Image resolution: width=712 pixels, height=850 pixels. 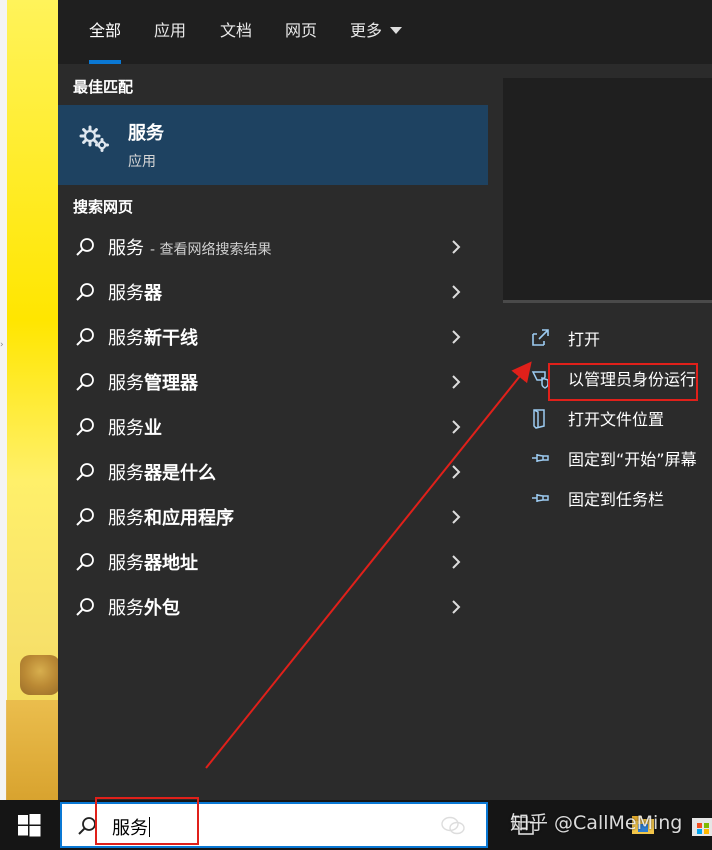 I want to click on web-search-heading: 搜索网页, so click(x=103, y=207).